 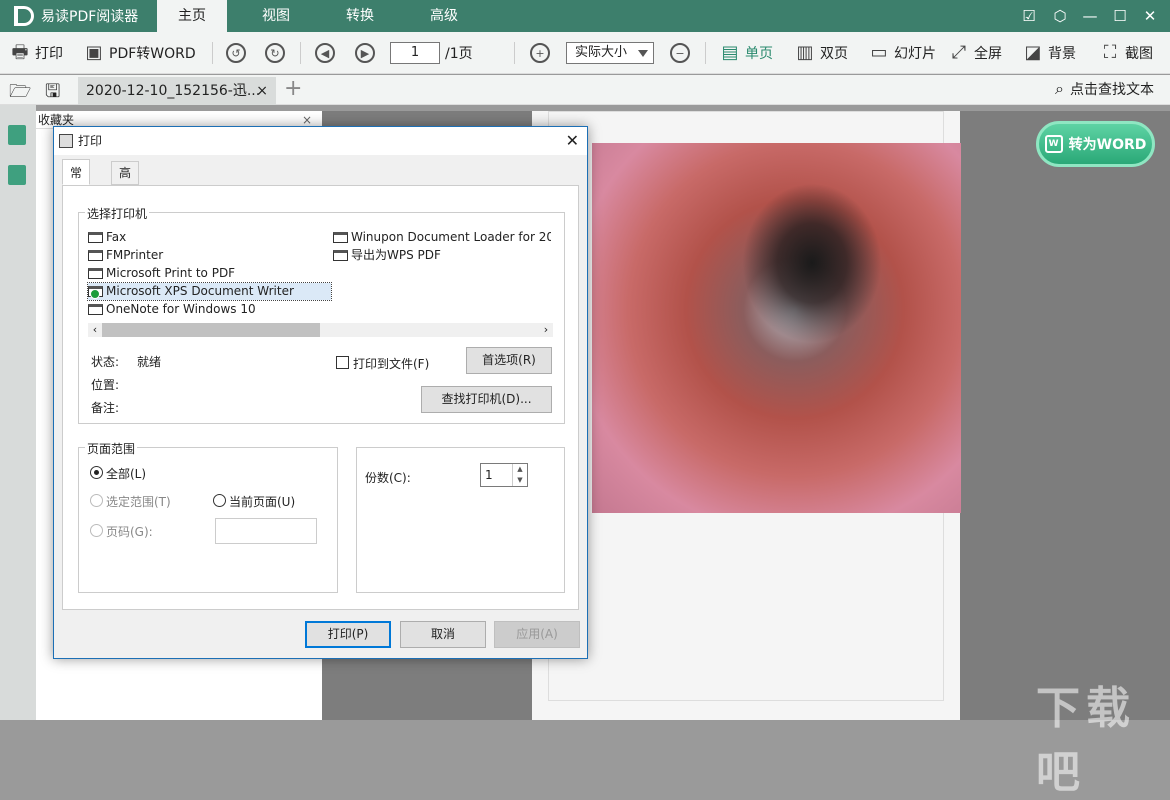 I want to click on copies-value: 1, so click(x=489, y=475).